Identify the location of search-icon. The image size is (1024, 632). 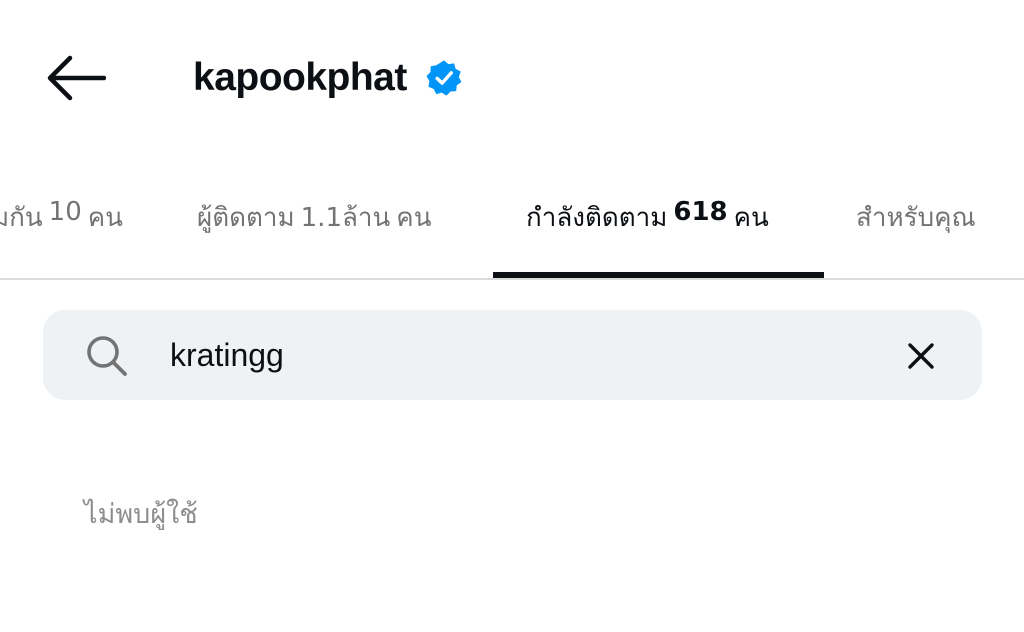
(107, 356).